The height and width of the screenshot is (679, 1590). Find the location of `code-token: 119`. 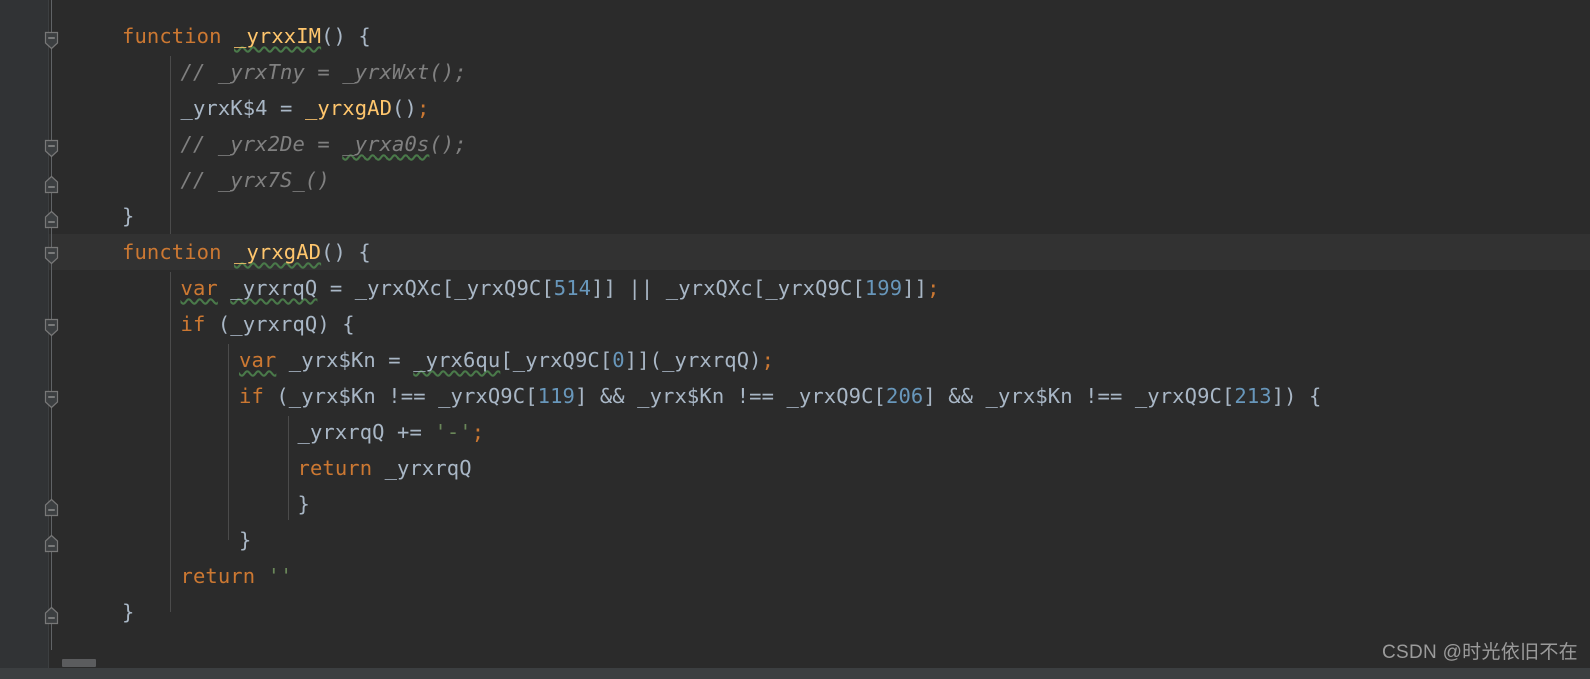

code-token: 119 is located at coordinates (556, 396).